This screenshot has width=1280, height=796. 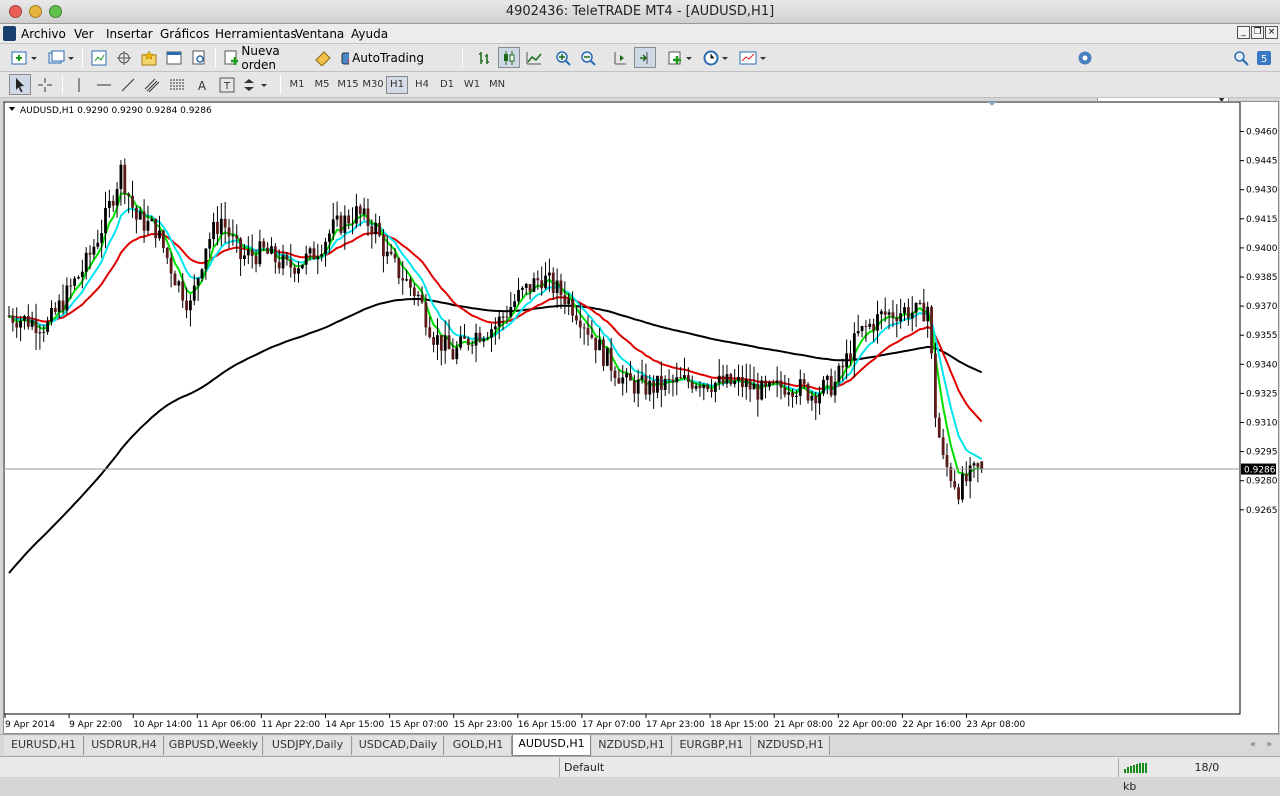 I want to click on navigator-button, so click(x=149, y=57).